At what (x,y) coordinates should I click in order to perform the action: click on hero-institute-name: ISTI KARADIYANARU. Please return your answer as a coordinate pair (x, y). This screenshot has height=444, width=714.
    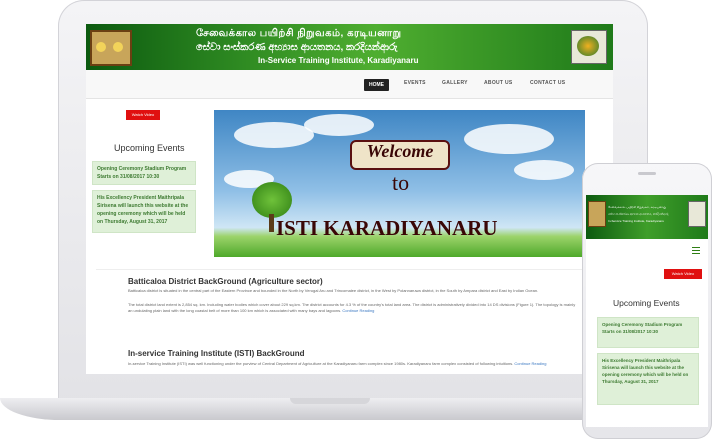
    Looking at the image, I should click on (387, 228).